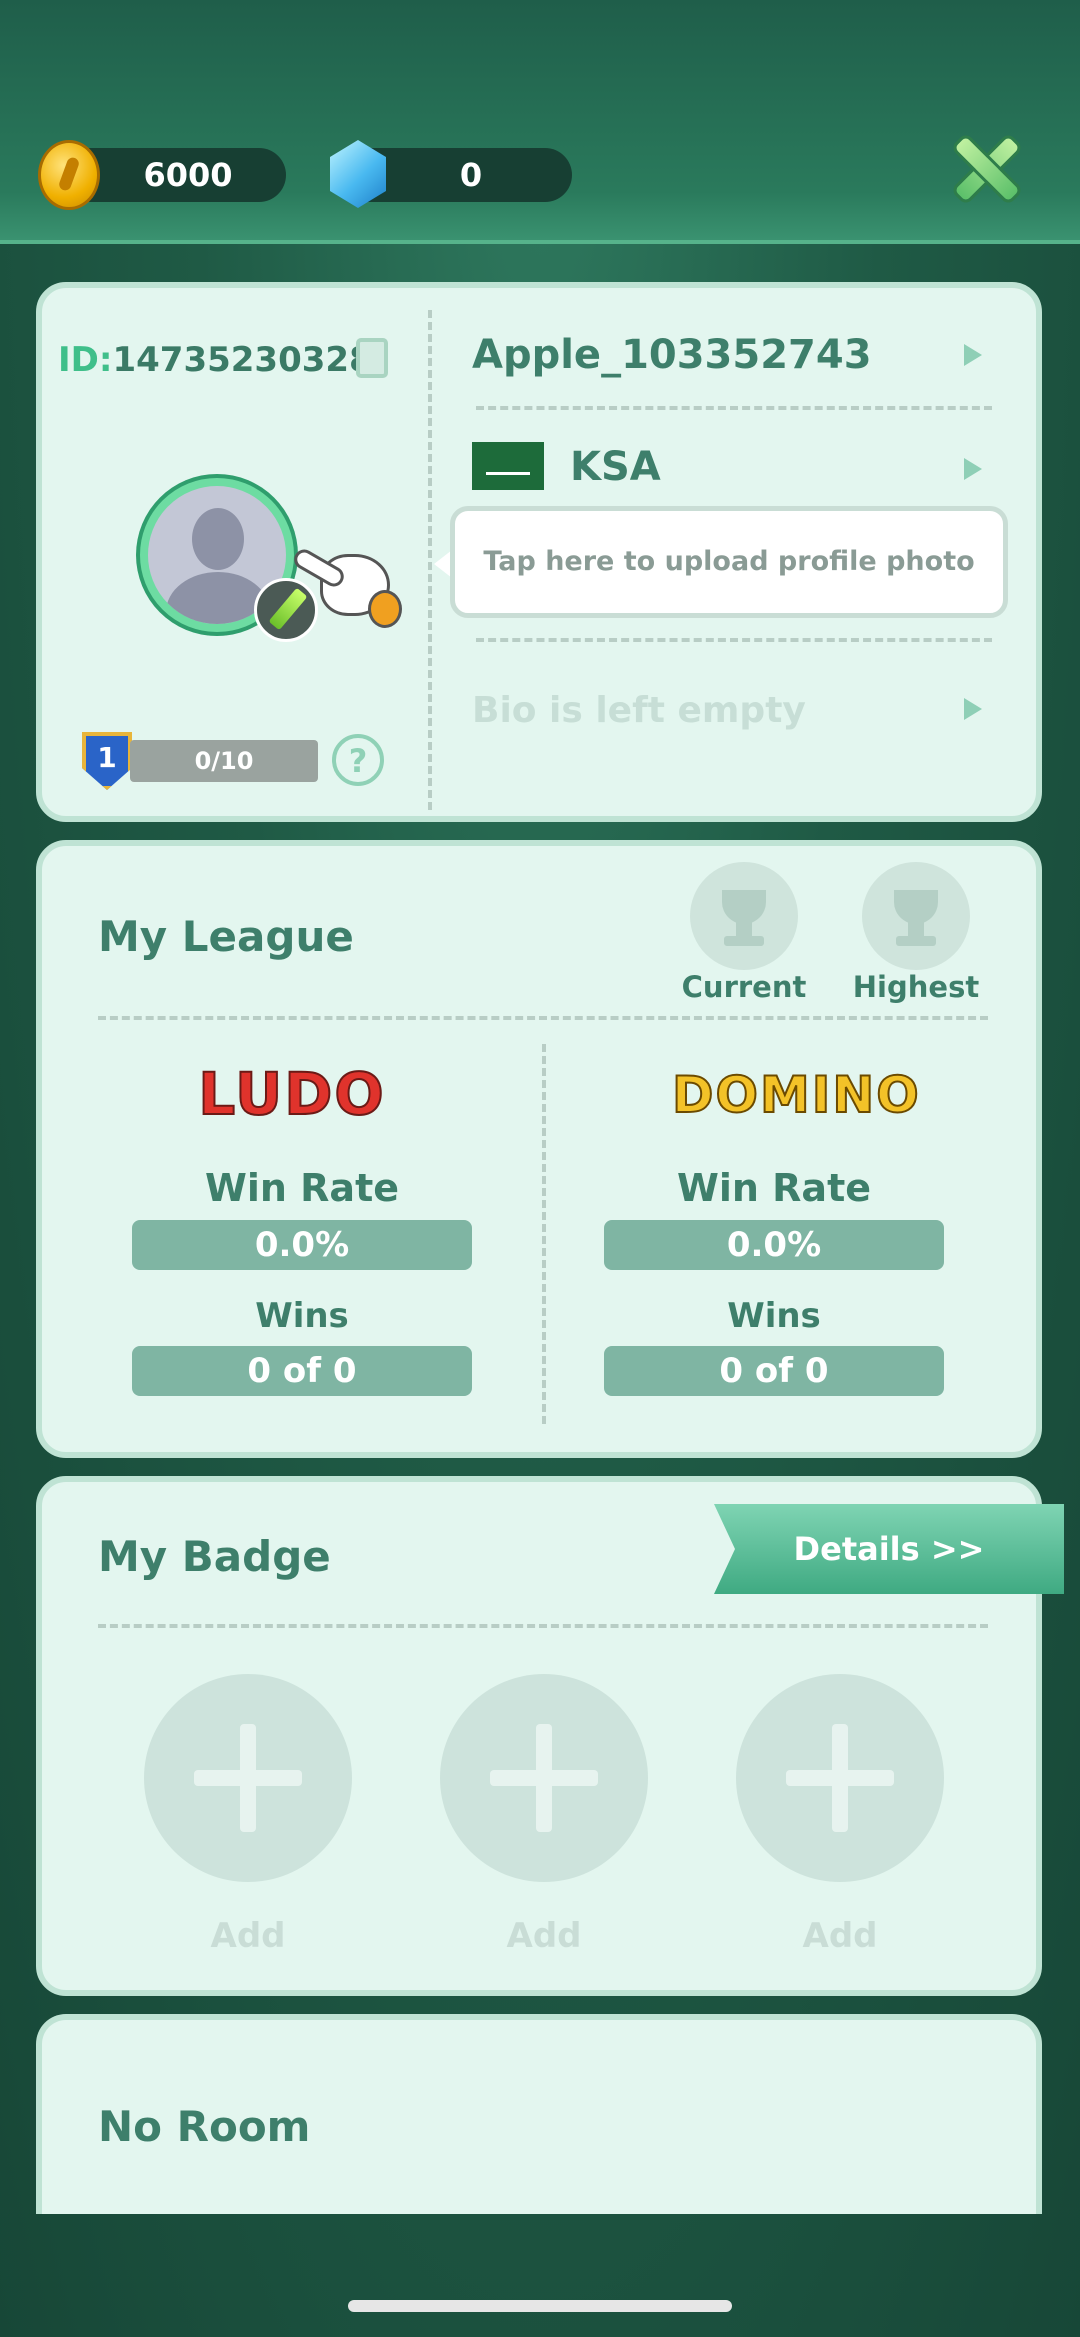  Describe the element at coordinates (372, 358) in the screenshot. I see `copy-icon` at that location.